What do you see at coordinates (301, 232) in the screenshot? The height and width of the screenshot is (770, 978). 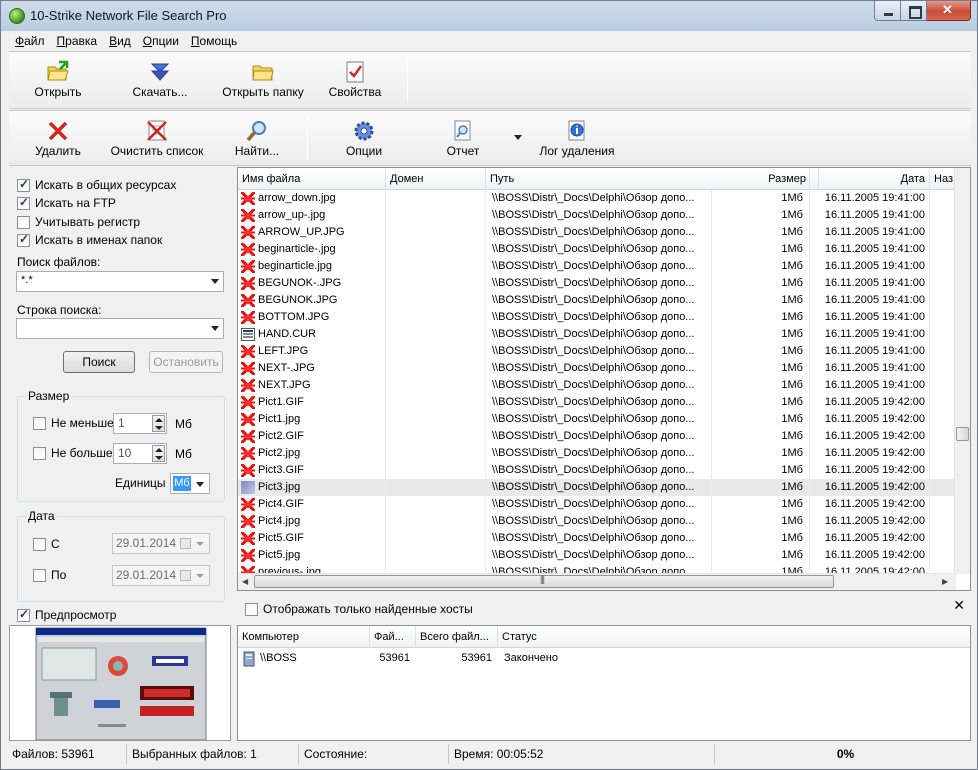 I see `file-name: ARROW_UP.JPG` at bounding box center [301, 232].